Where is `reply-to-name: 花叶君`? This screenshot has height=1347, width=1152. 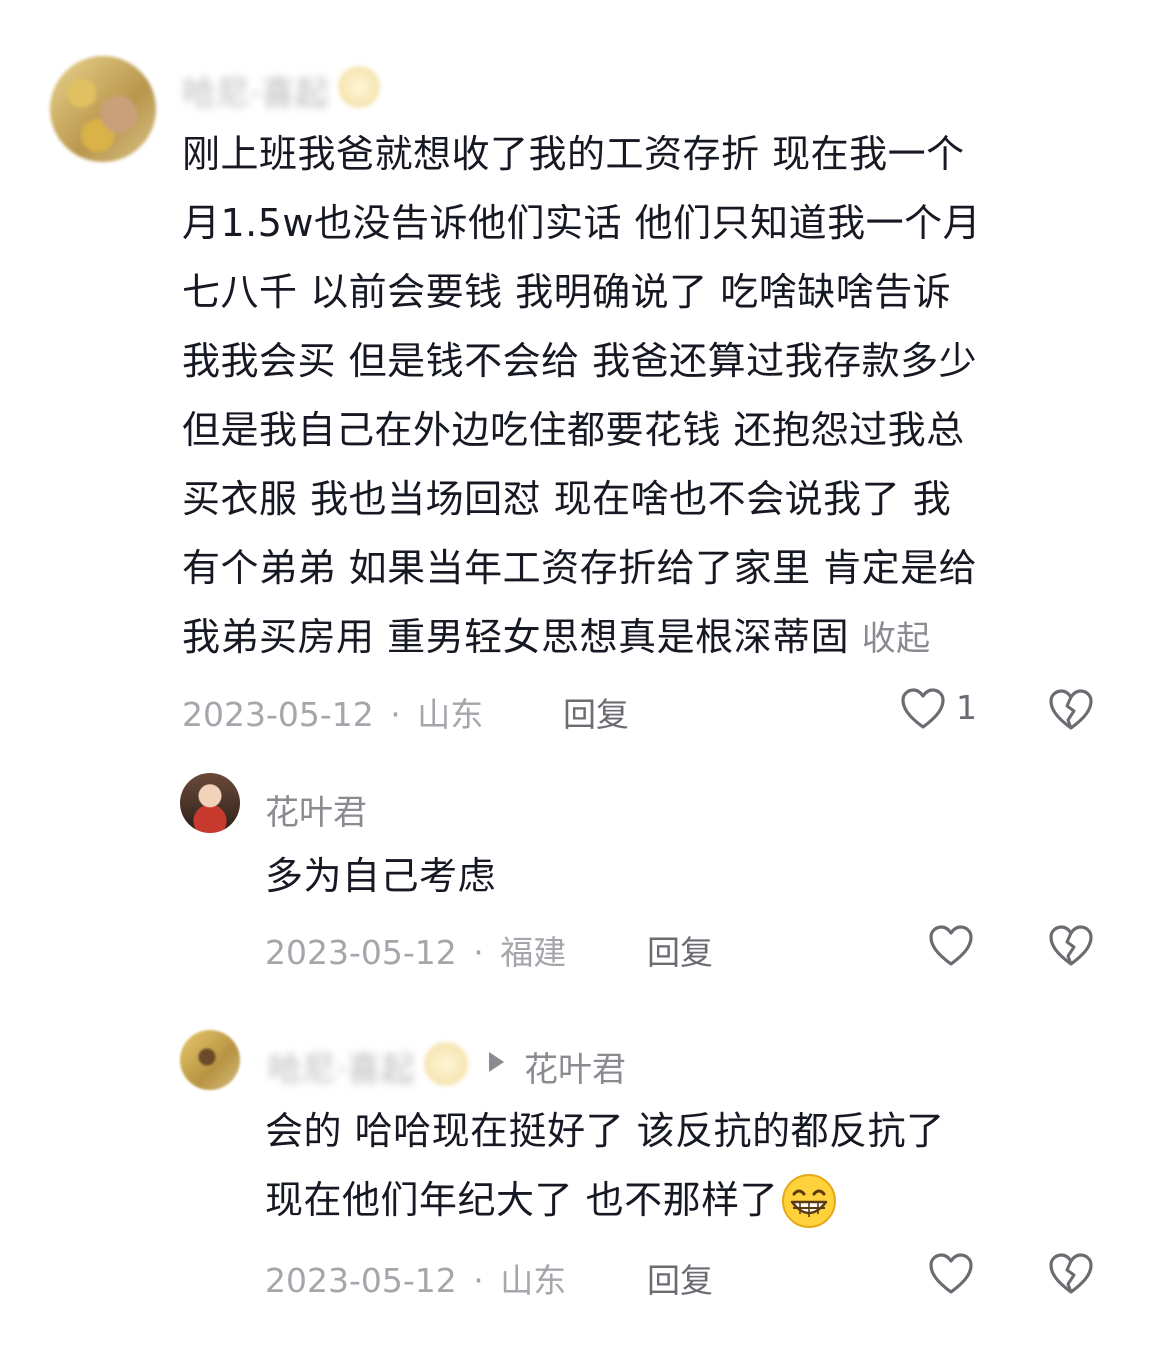 reply-to-name: 花叶君 is located at coordinates (575, 1066).